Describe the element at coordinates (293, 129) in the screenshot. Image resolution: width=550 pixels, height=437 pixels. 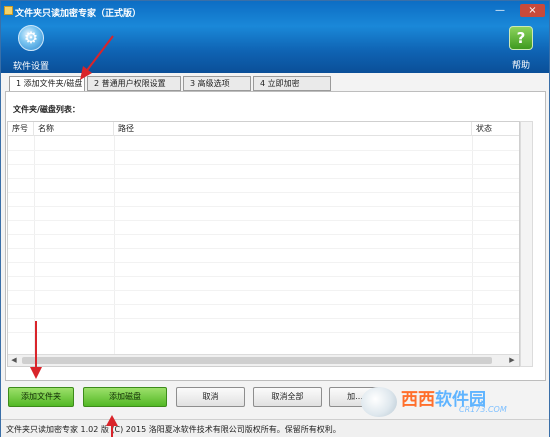
I see `column-header-path: 路径` at that location.